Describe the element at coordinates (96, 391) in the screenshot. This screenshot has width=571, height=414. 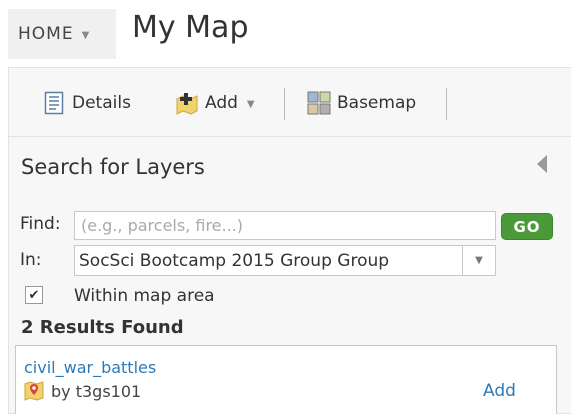
I see `result-owner: by t3gs101` at that location.